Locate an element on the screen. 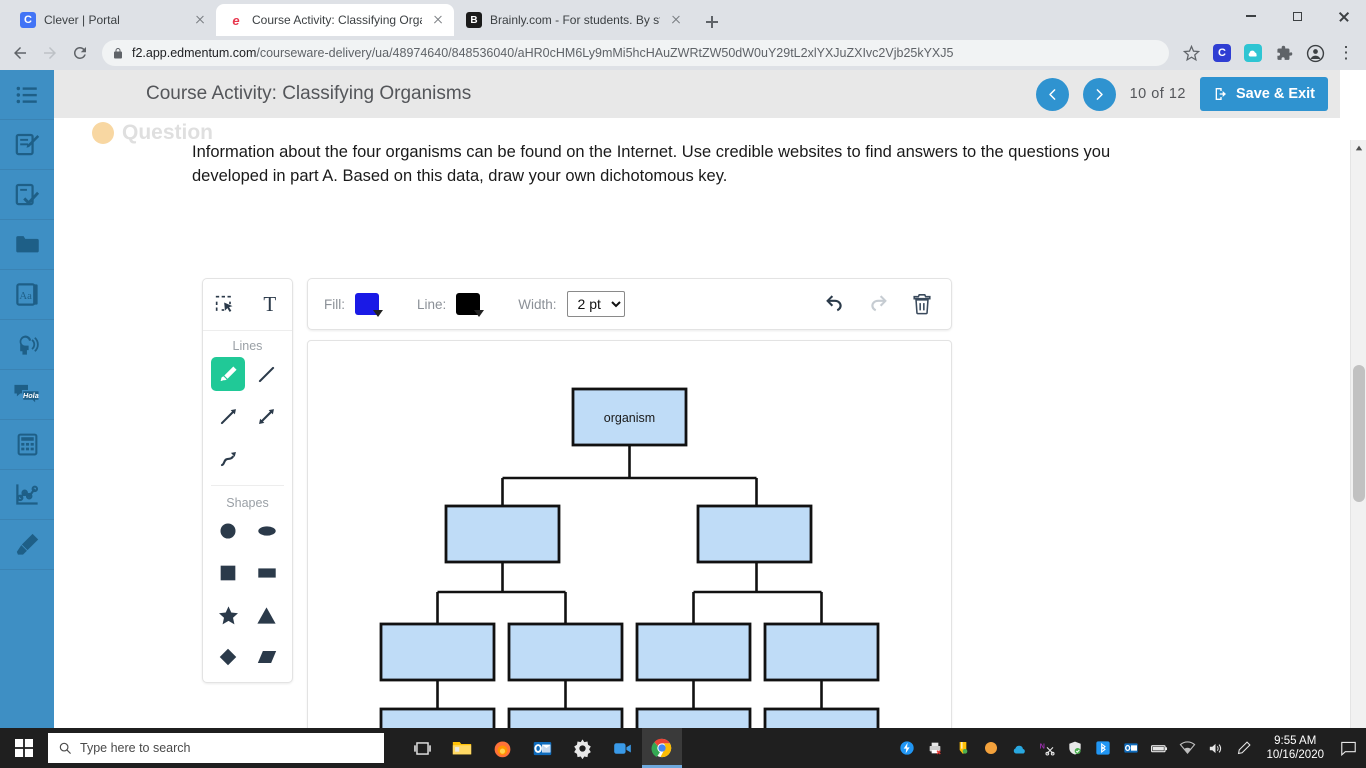 This screenshot has height=768, width=1366. forward-button is located at coordinates (50, 53).